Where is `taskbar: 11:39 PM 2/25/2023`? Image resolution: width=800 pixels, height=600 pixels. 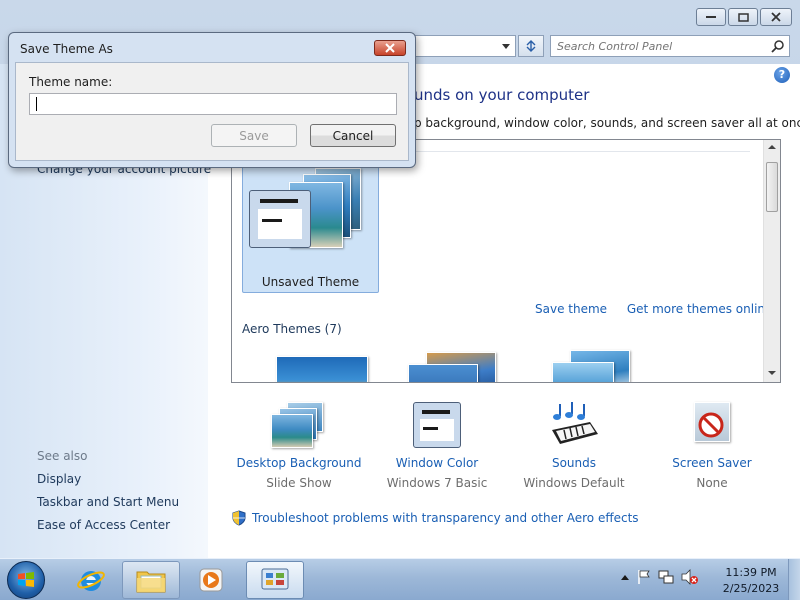
taskbar: 11:39 PM 2/25/2023 is located at coordinates (400, 579).